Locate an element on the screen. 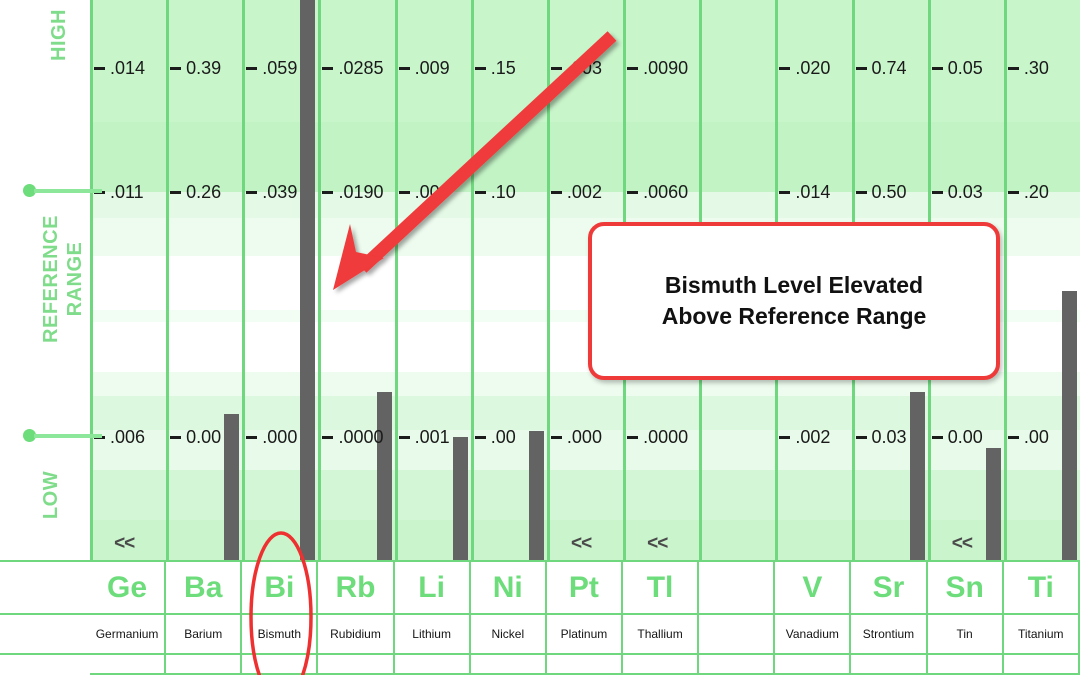 The height and width of the screenshot is (675, 1080). below-detection-marker: << is located at coordinates (124, 543).